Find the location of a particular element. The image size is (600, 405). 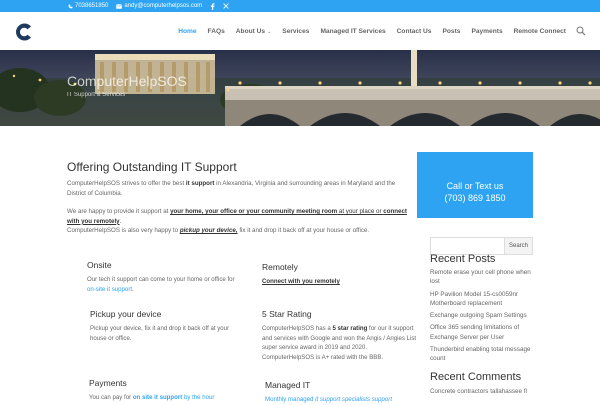

nav-services: Services is located at coordinates (295, 31).